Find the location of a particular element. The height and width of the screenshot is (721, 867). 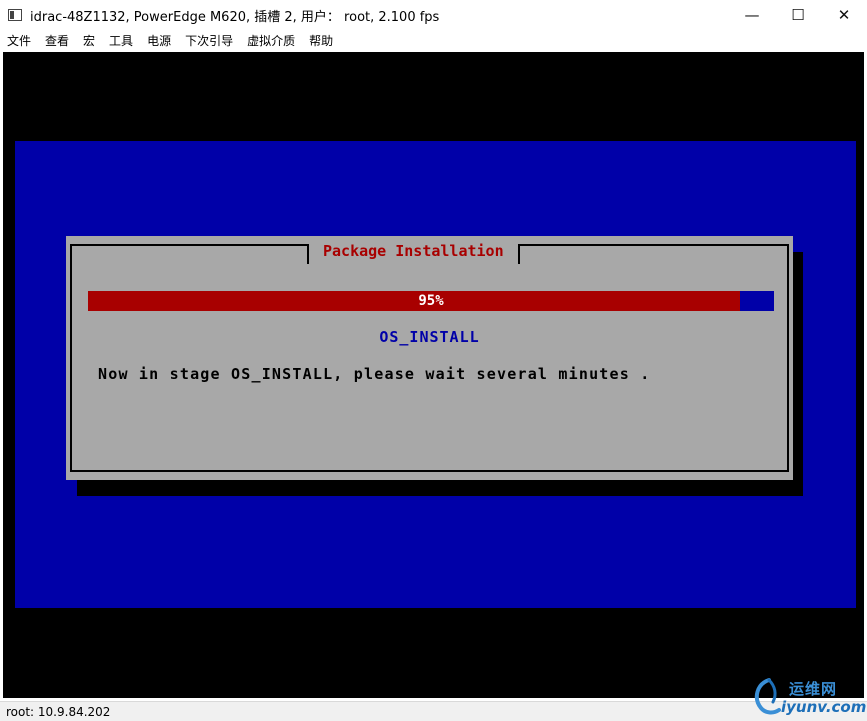

close-button: ✕ is located at coordinates (844, 15).